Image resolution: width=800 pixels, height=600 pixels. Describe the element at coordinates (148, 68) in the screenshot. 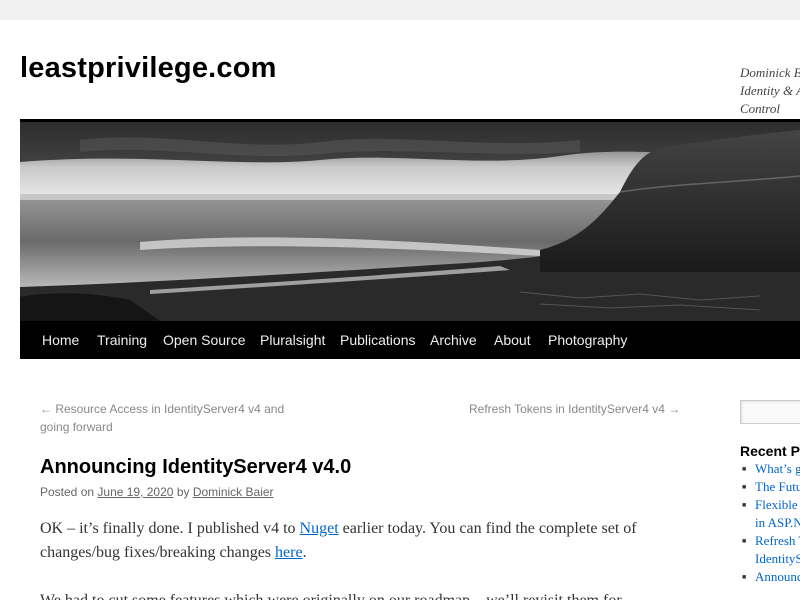

I see `site-title: leastprivilege.com` at that location.